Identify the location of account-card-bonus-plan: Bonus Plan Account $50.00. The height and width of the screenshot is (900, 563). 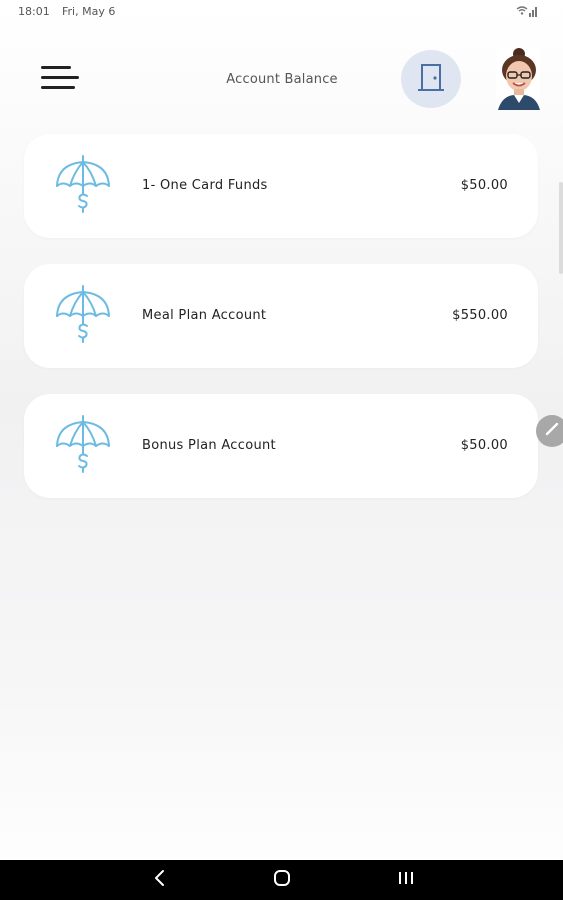
(281, 446).